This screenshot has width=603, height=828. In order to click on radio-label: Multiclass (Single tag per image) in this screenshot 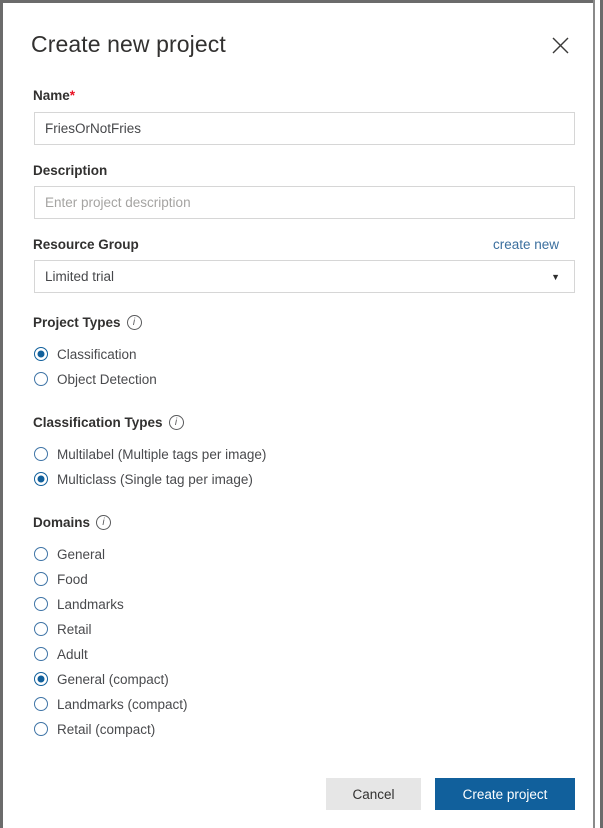, I will do `click(155, 479)`.